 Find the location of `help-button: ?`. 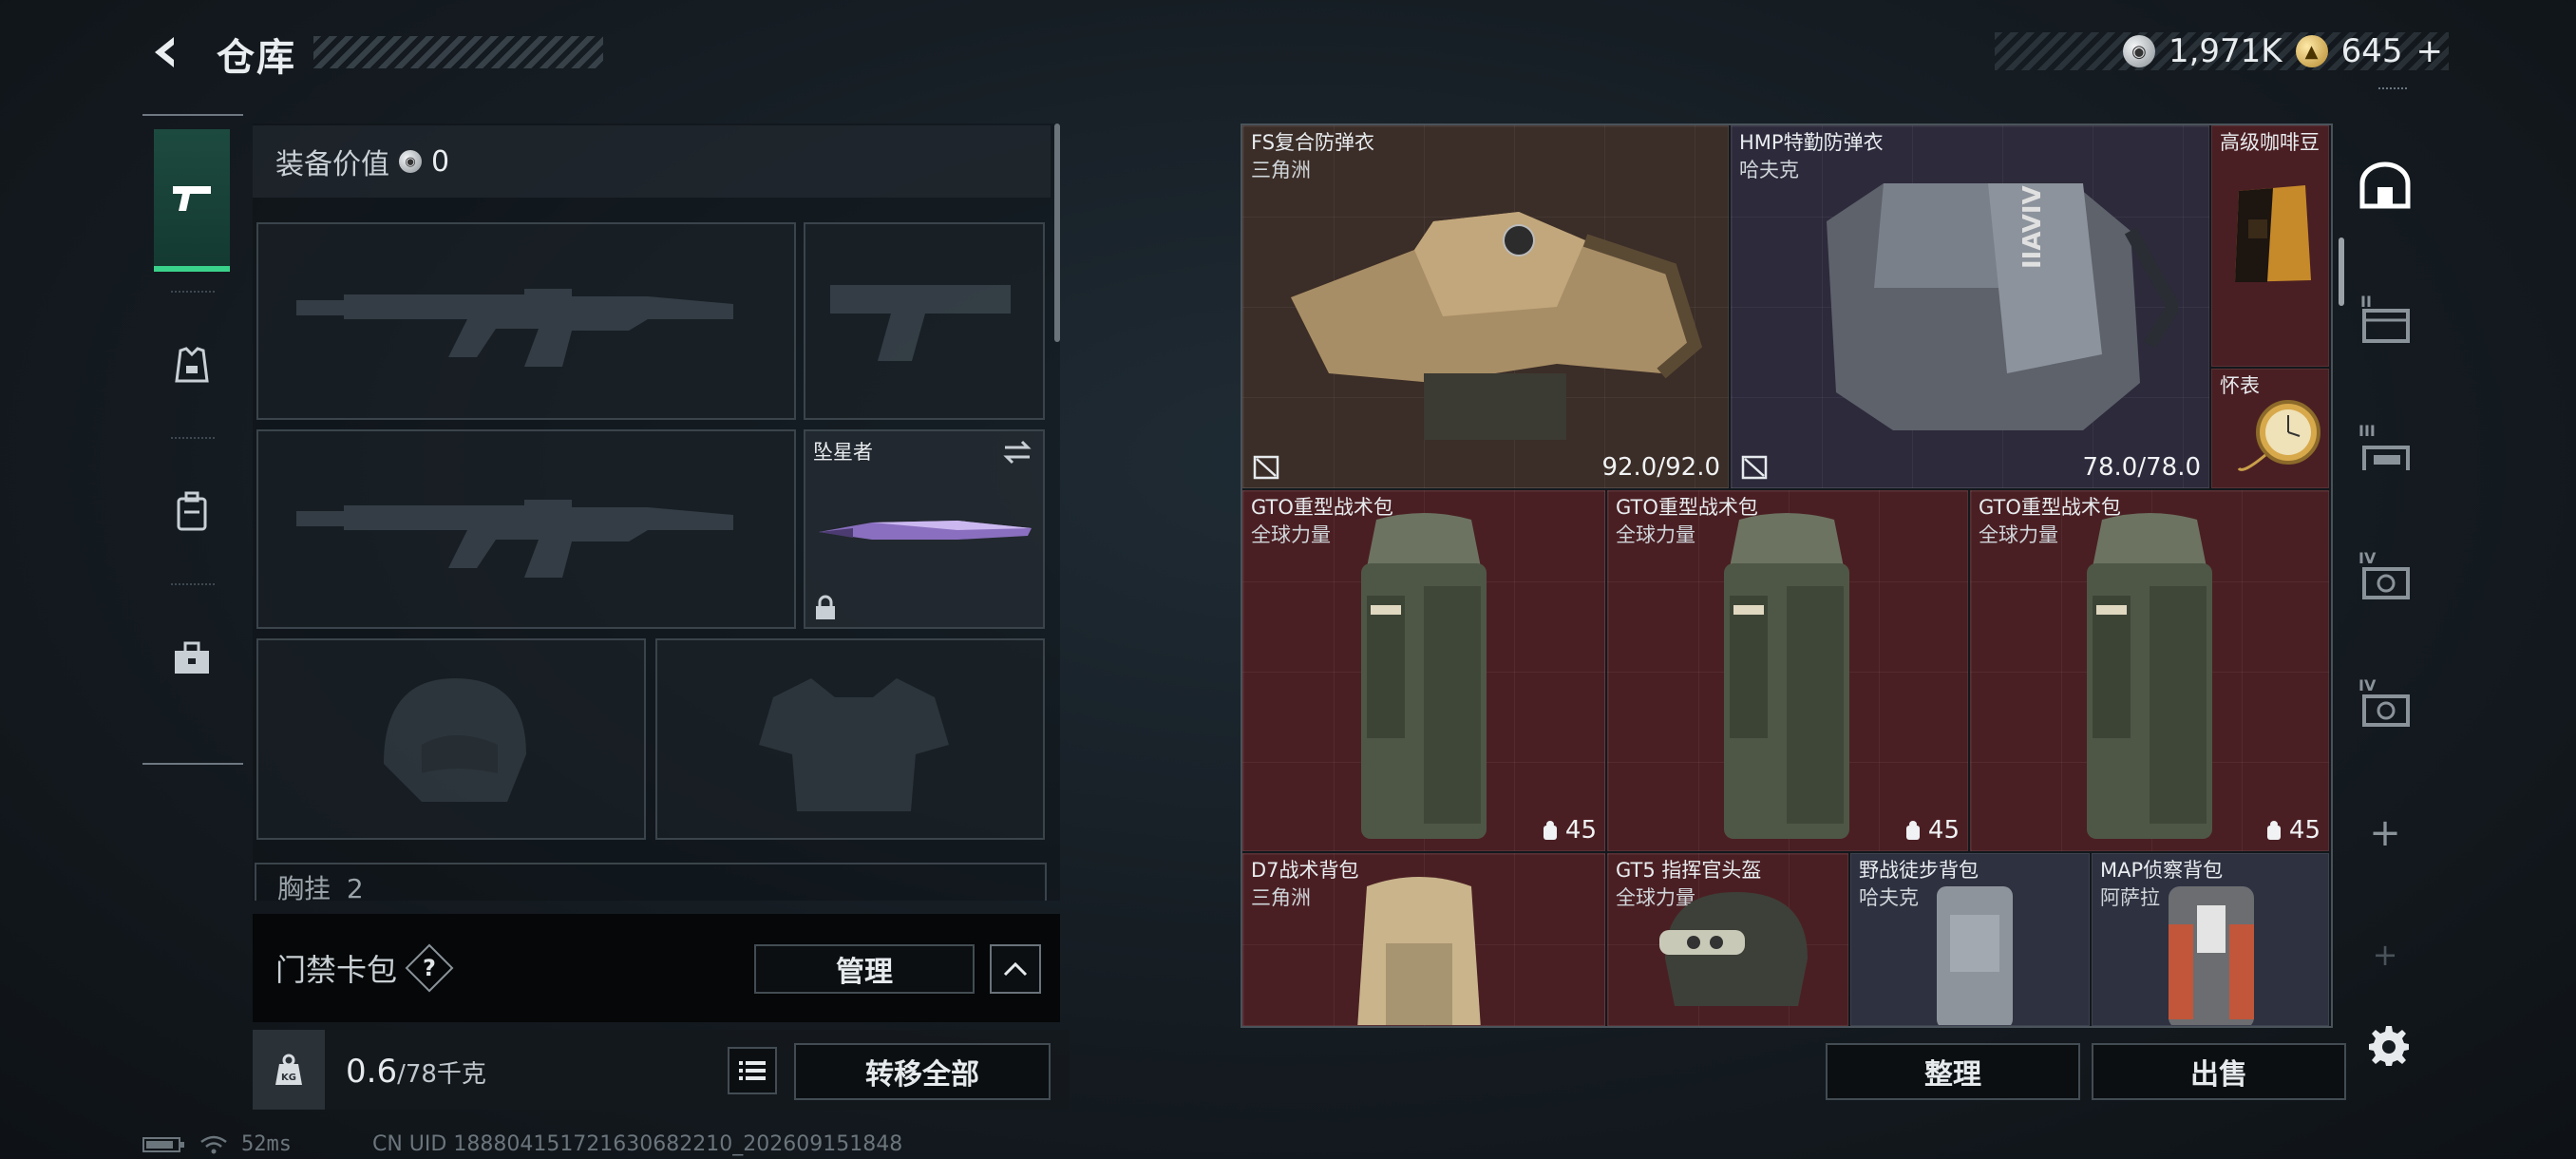

help-button: ? is located at coordinates (429, 968).